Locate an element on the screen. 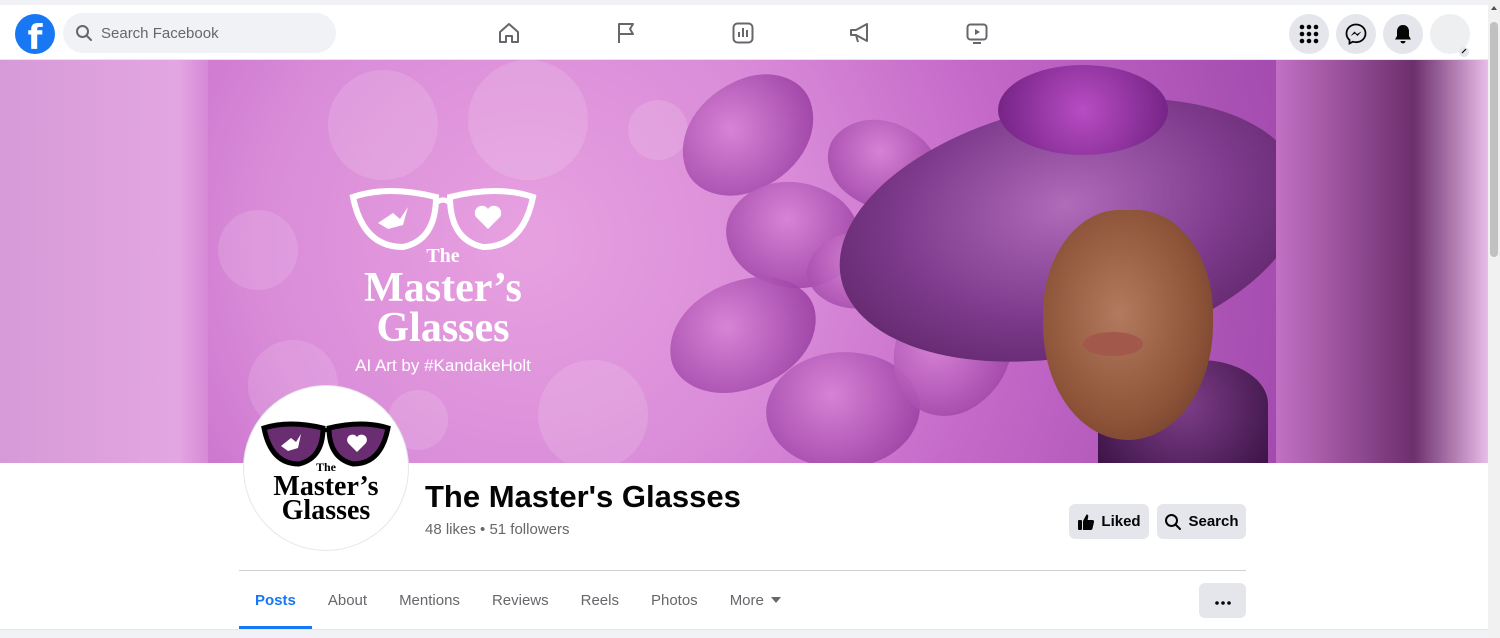  liked-button: Liked is located at coordinates (1109, 521).